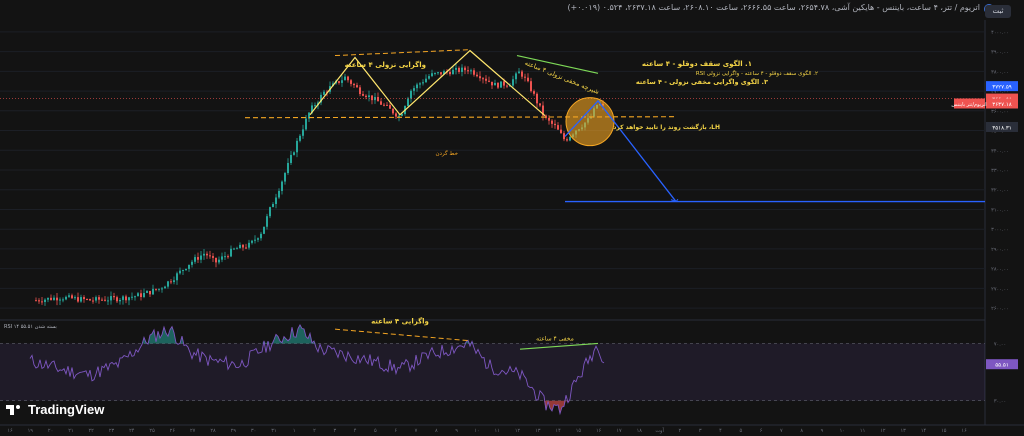 The height and width of the screenshot is (436, 1024). What do you see at coordinates (253, 431) in the screenshot?
I see `time-tick-label: ۳۰` at bounding box center [253, 431].